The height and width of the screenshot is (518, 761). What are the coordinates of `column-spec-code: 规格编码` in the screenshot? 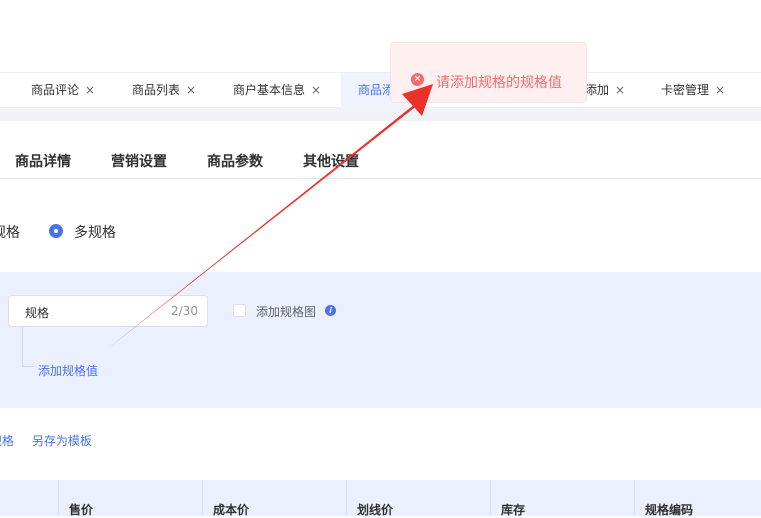 It's located at (669, 510).